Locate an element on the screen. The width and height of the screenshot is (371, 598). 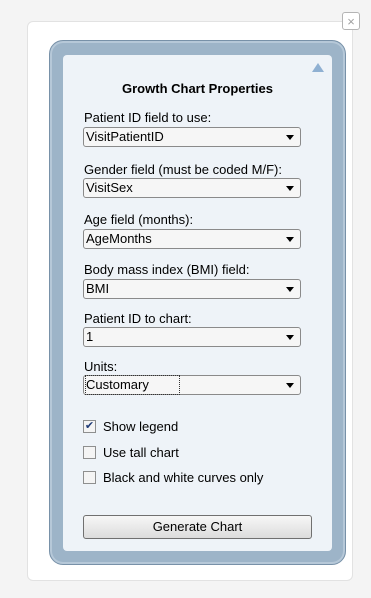
age-field-select: AgeMonths is located at coordinates (192, 239).